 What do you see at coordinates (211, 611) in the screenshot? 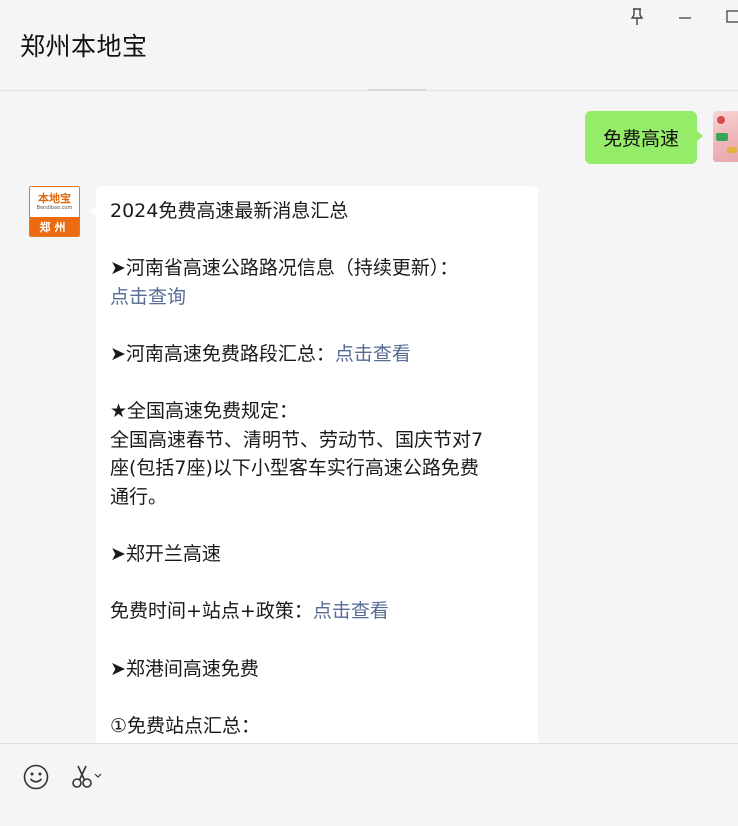
I see `zhengkailan-detail: 免费时间+站点+政策：` at bounding box center [211, 611].